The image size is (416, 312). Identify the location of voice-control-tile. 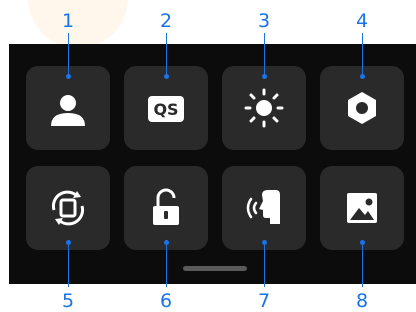
(264, 208).